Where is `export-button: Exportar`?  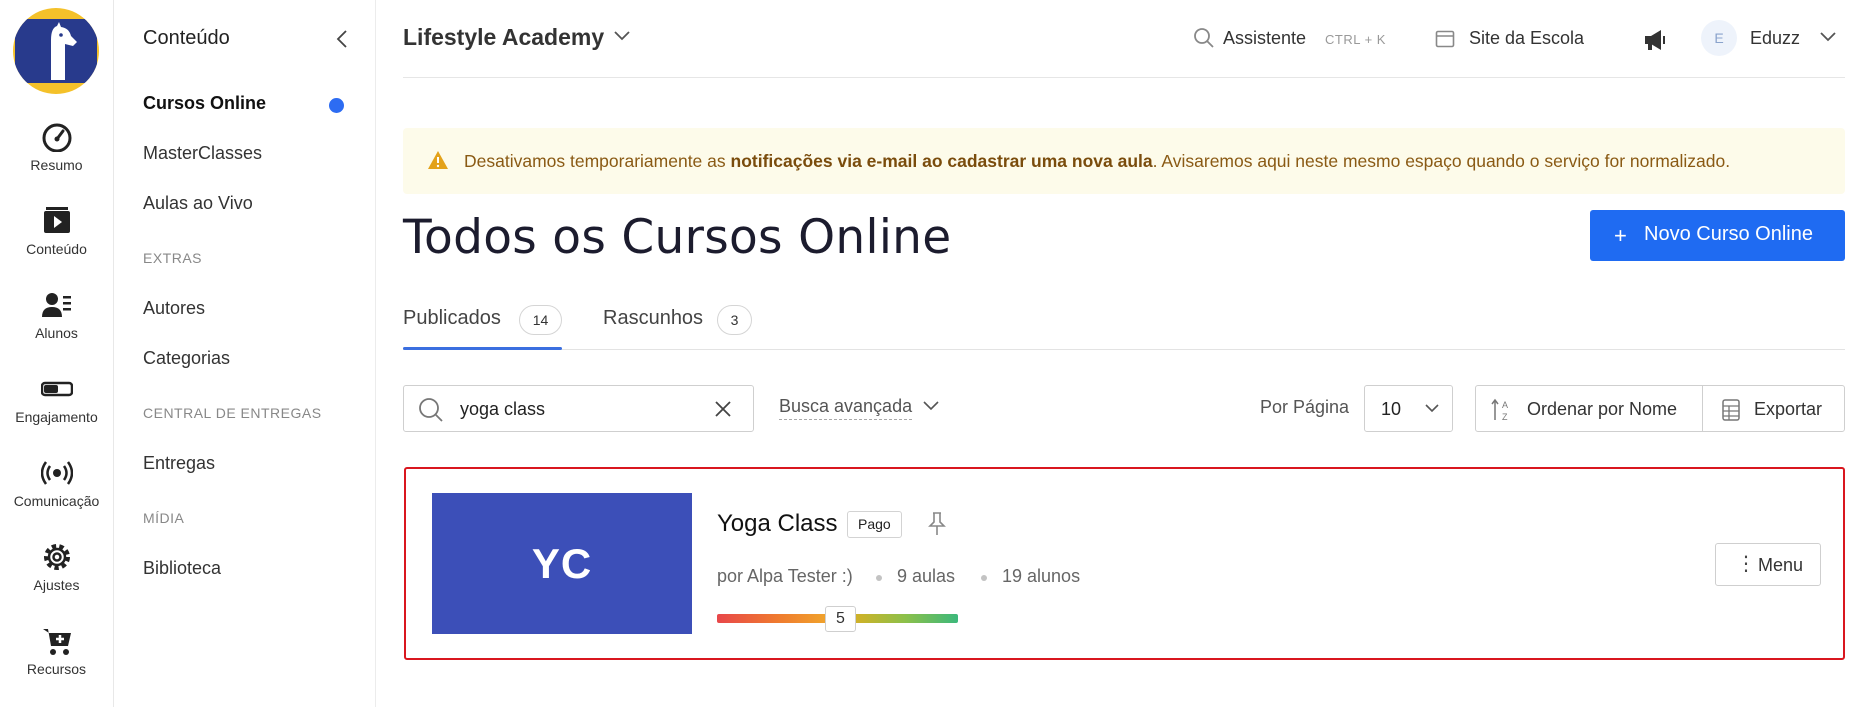
export-button: Exportar is located at coordinates (1773, 408).